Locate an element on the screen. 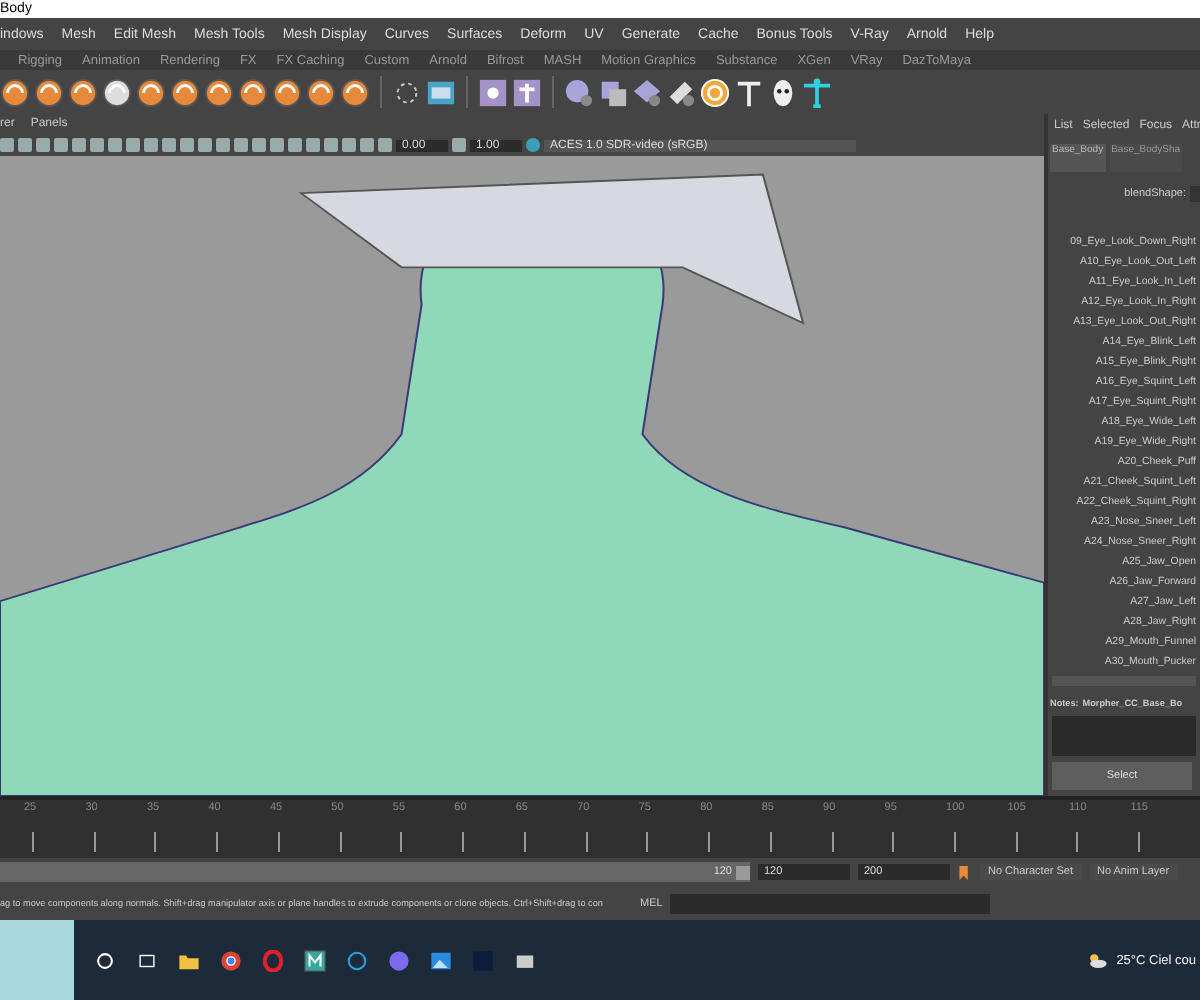  chat-icon is located at coordinates (399, 960).